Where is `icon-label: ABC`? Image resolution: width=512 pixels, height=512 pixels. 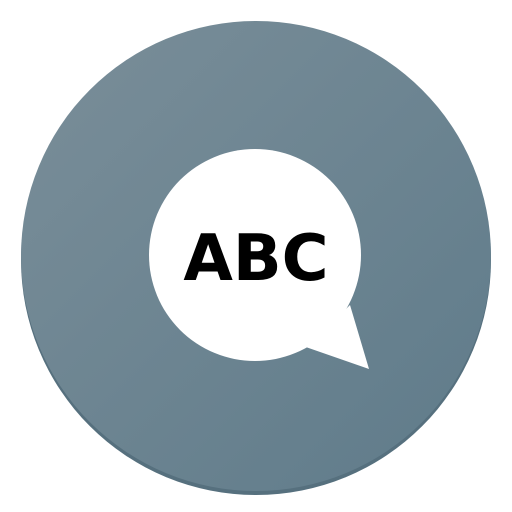 icon-label: ABC is located at coordinates (255, 259).